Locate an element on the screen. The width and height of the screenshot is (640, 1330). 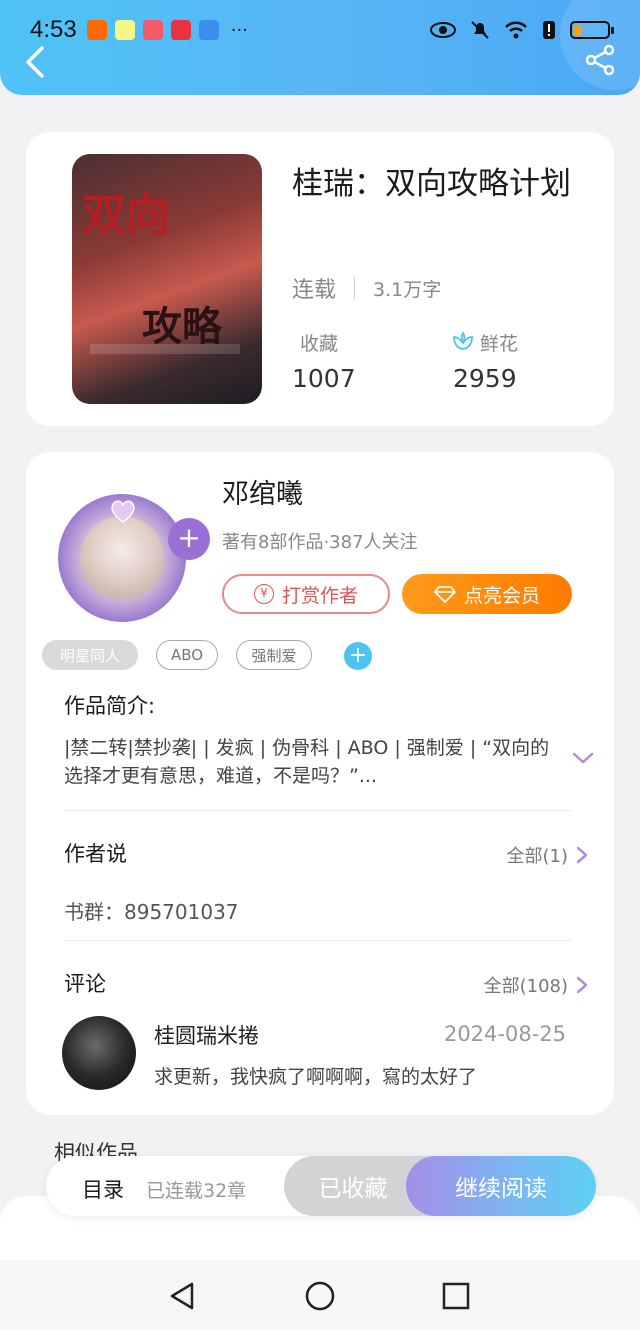
meta-divider is located at coordinates (355, 288).